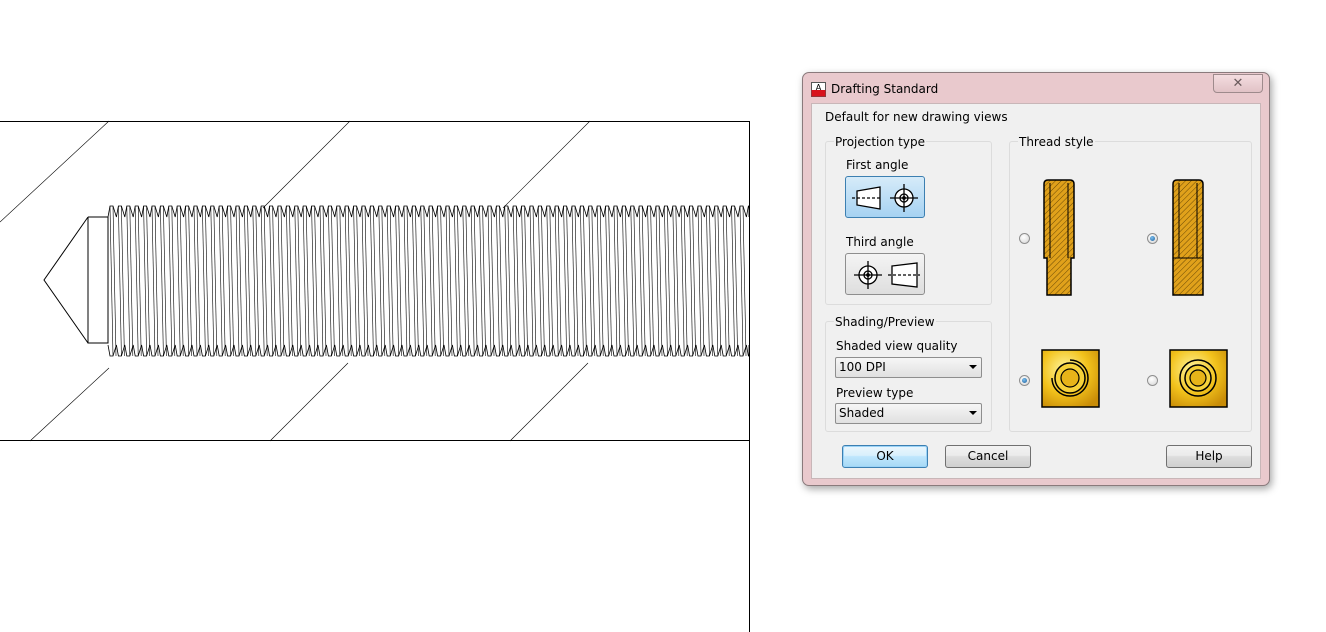 The image size is (1326, 632). What do you see at coordinates (916, 117) in the screenshot?
I see `intro-label: Default for new drawing views` at bounding box center [916, 117].